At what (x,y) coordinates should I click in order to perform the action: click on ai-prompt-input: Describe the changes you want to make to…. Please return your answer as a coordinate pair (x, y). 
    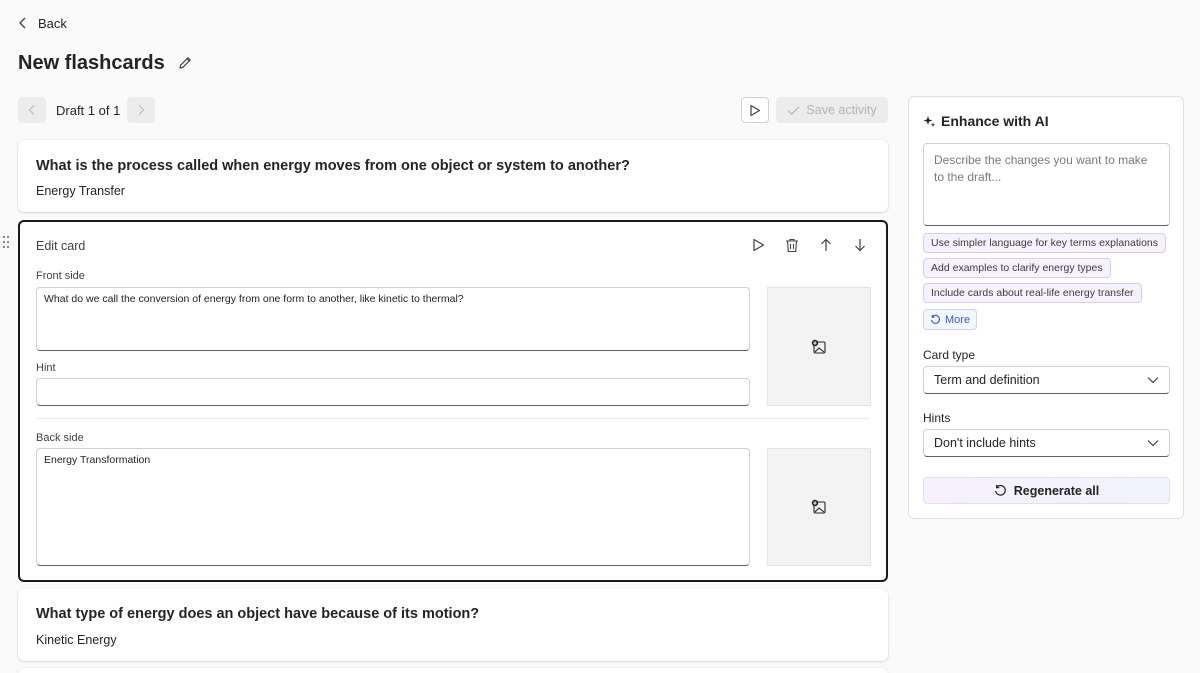
    Looking at the image, I should click on (1046, 184).